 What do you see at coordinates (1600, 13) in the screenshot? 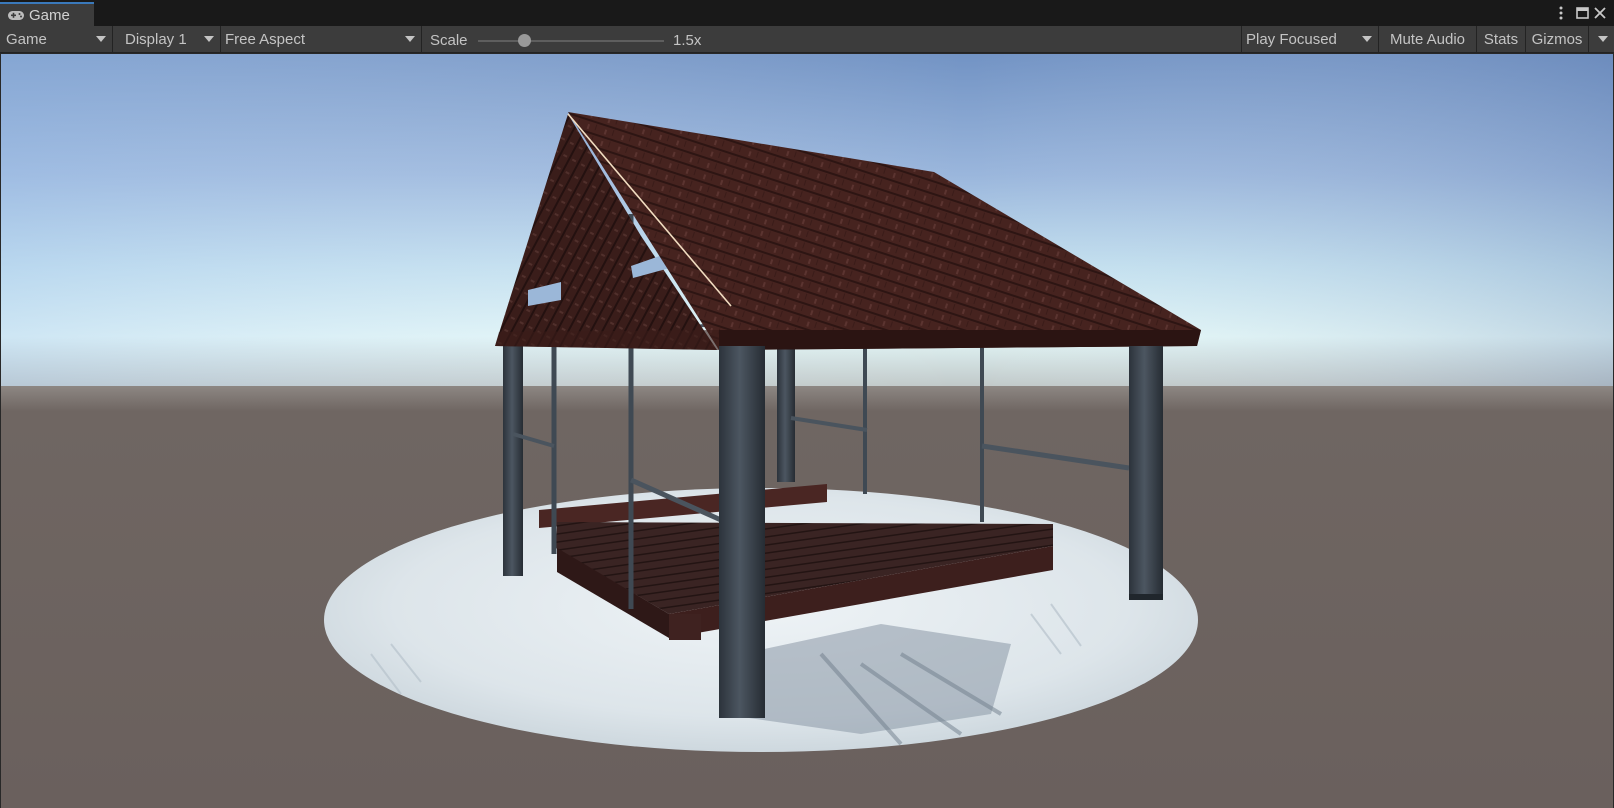
I see `close-icon` at bounding box center [1600, 13].